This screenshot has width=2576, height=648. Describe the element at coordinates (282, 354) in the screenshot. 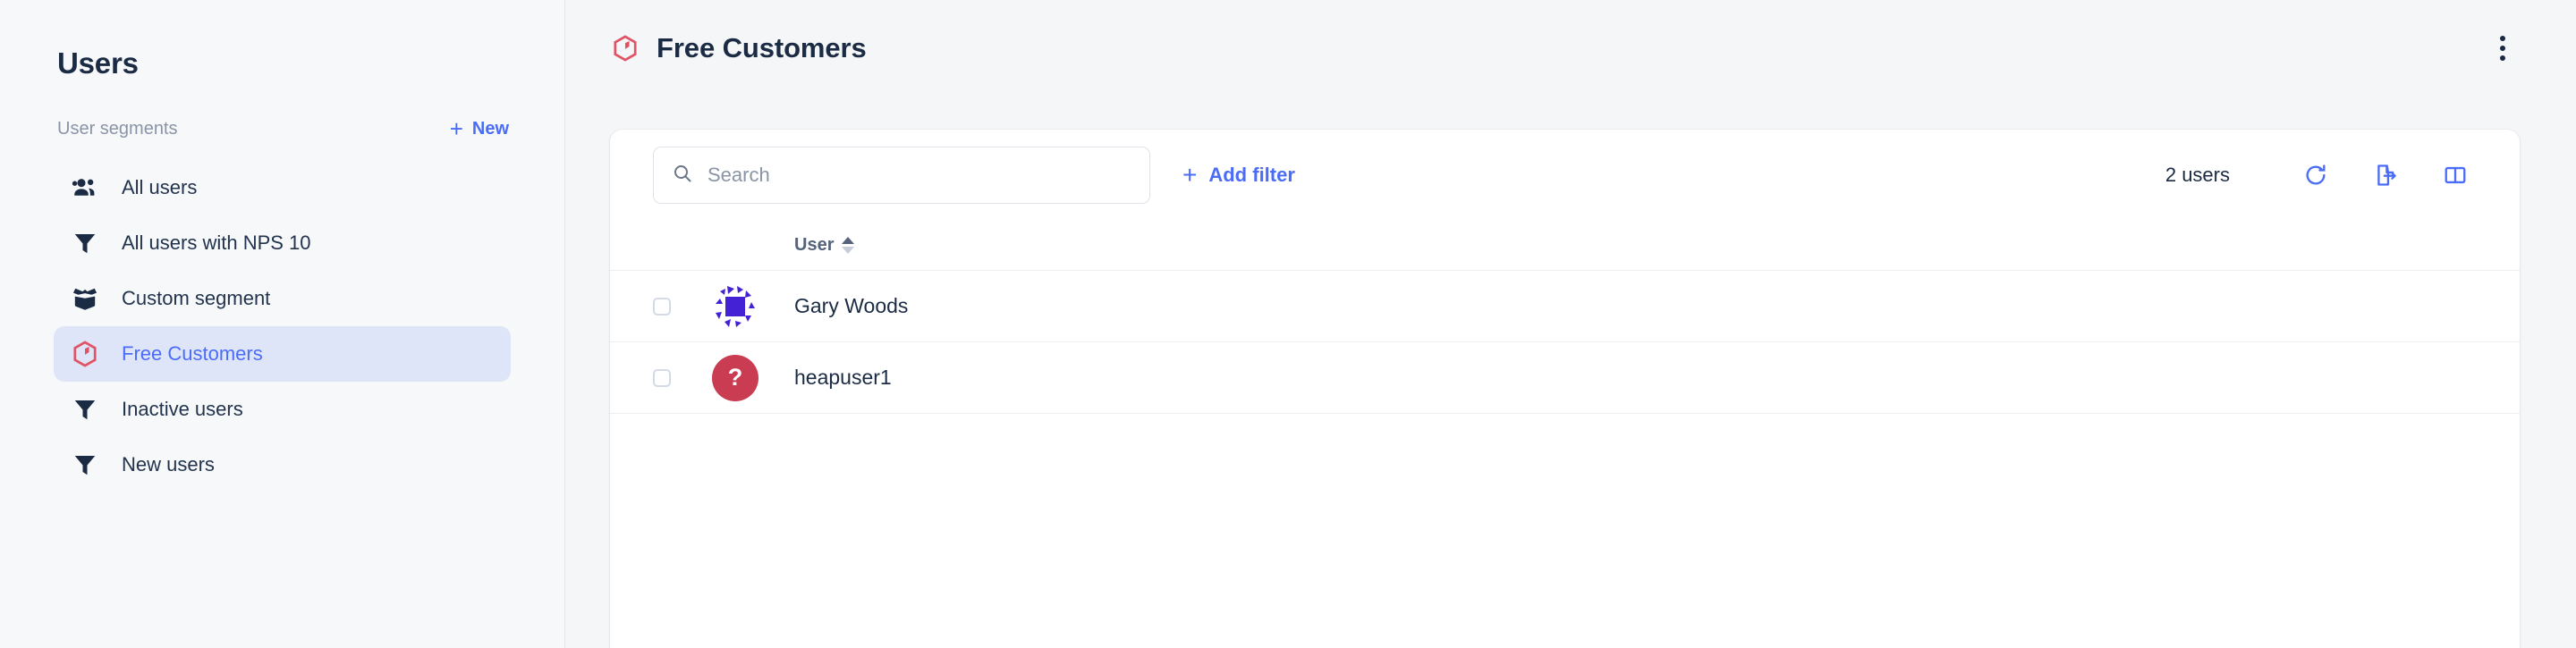

I see `sidebar-item-free-customers: Free Customers` at that location.